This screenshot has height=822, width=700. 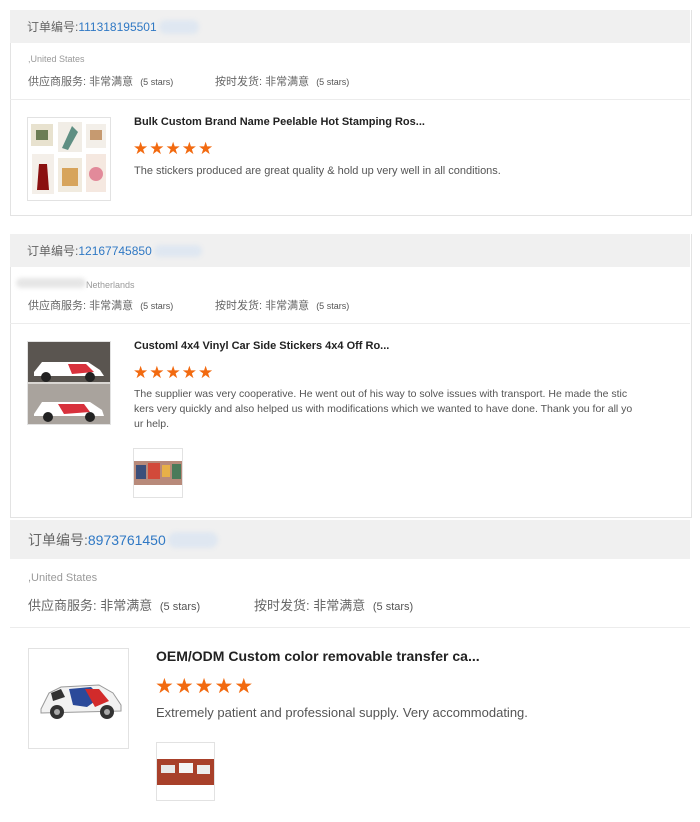 What do you see at coordinates (117, 27) in the screenshot?
I see `order-number-link: 111318195501` at bounding box center [117, 27].